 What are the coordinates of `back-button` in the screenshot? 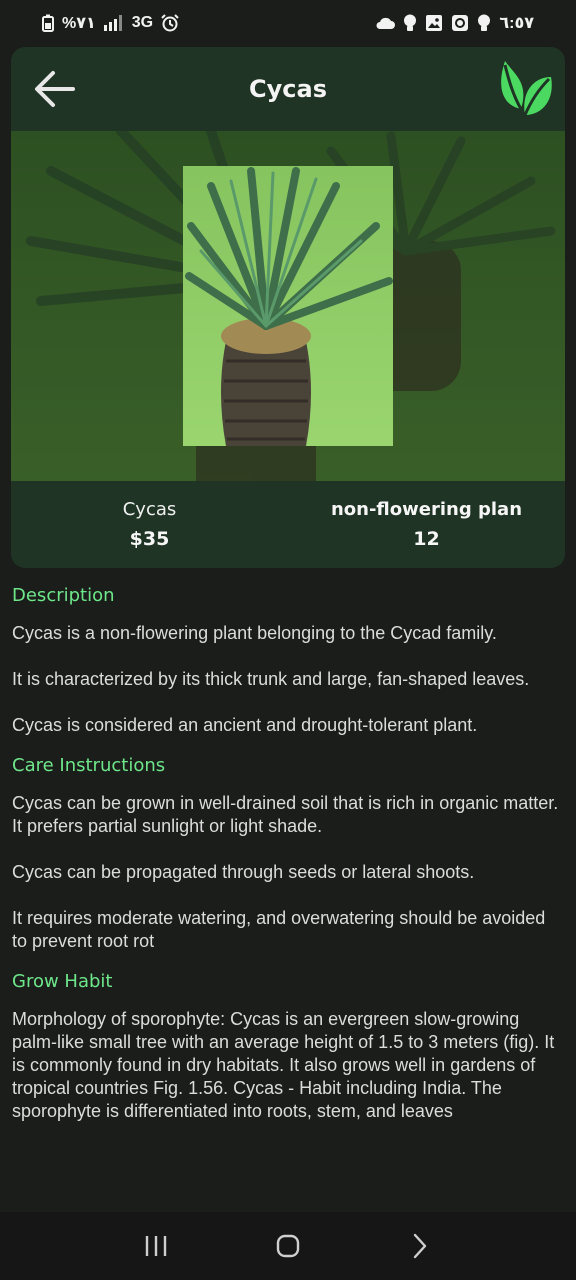 It's located at (54, 89).